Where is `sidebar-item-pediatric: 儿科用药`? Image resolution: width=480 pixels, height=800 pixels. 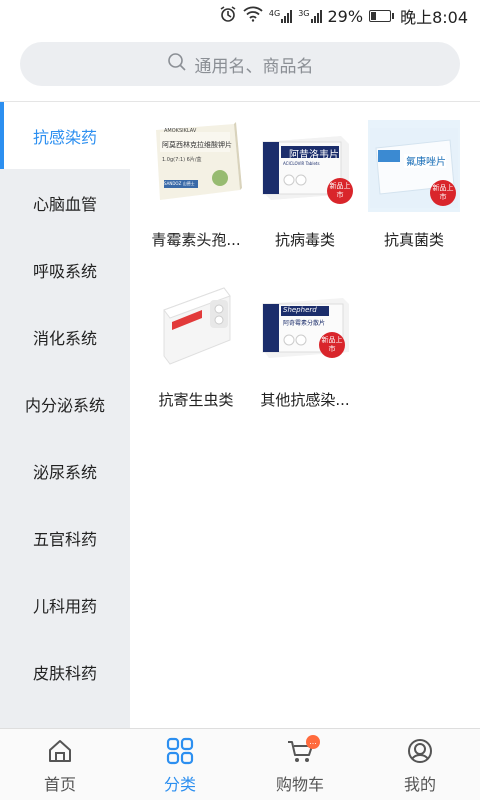
sidebar-item-pediatric: 儿科用药 is located at coordinates (65, 604).